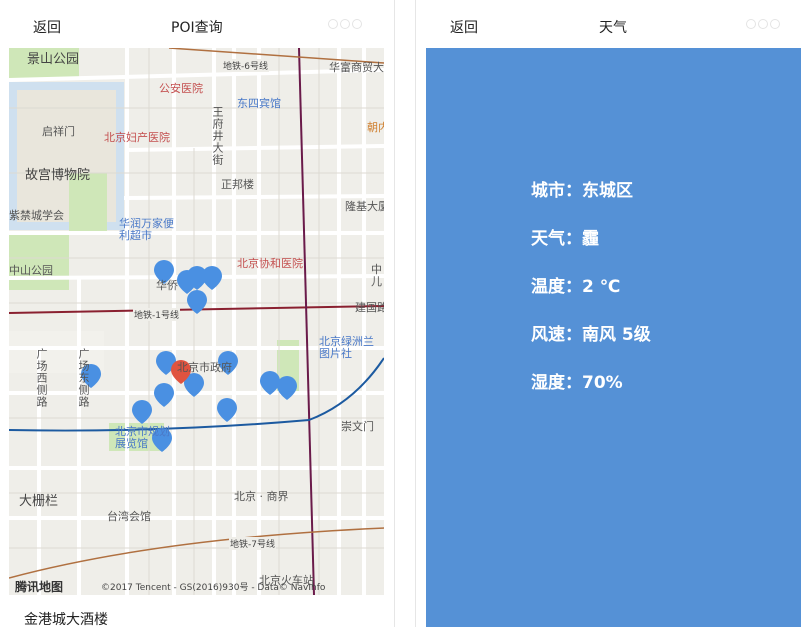 This screenshot has width=811, height=629. Describe the element at coordinates (197, 28) in the screenshot. I see `page-title: POI查询` at that location.